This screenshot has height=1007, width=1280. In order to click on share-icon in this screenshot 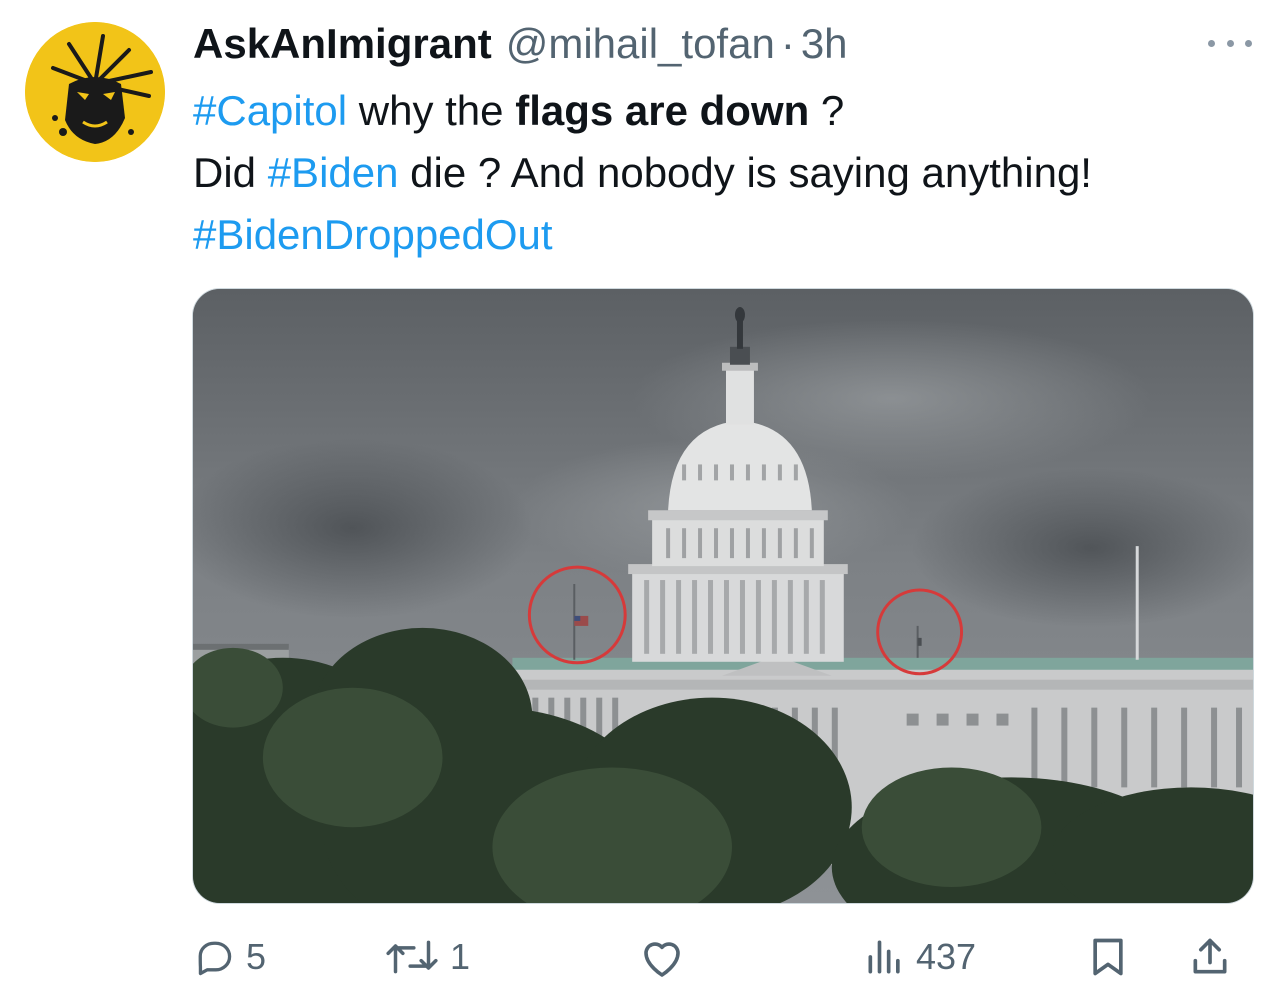, I will do `click(1210, 956)`.